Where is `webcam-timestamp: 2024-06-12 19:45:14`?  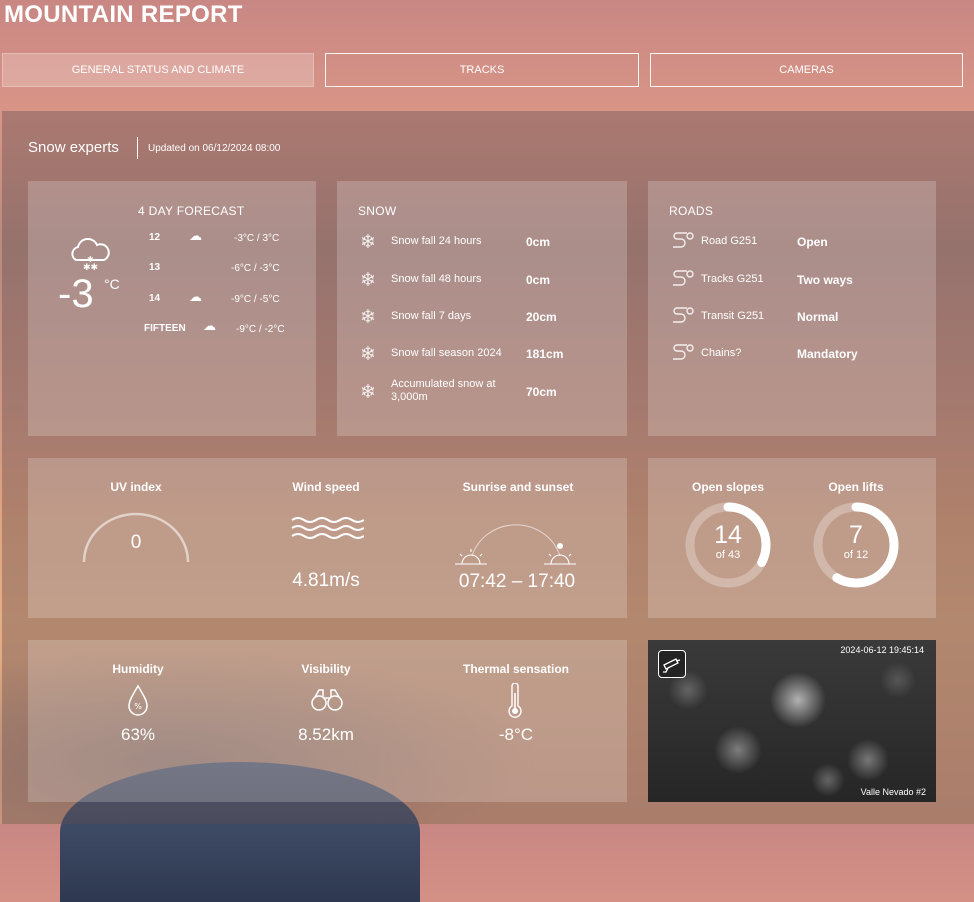 webcam-timestamp: 2024-06-12 19:45:14 is located at coordinates (882, 650).